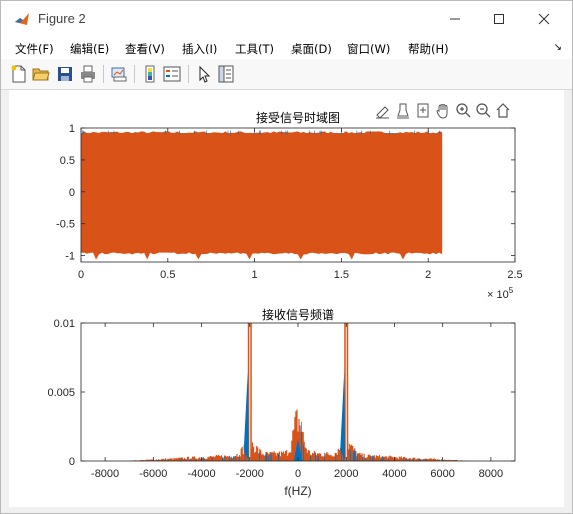  What do you see at coordinates (500, 293) in the screenshot?
I see `x-exponent-label: × 105` at bounding box center [500, 293].